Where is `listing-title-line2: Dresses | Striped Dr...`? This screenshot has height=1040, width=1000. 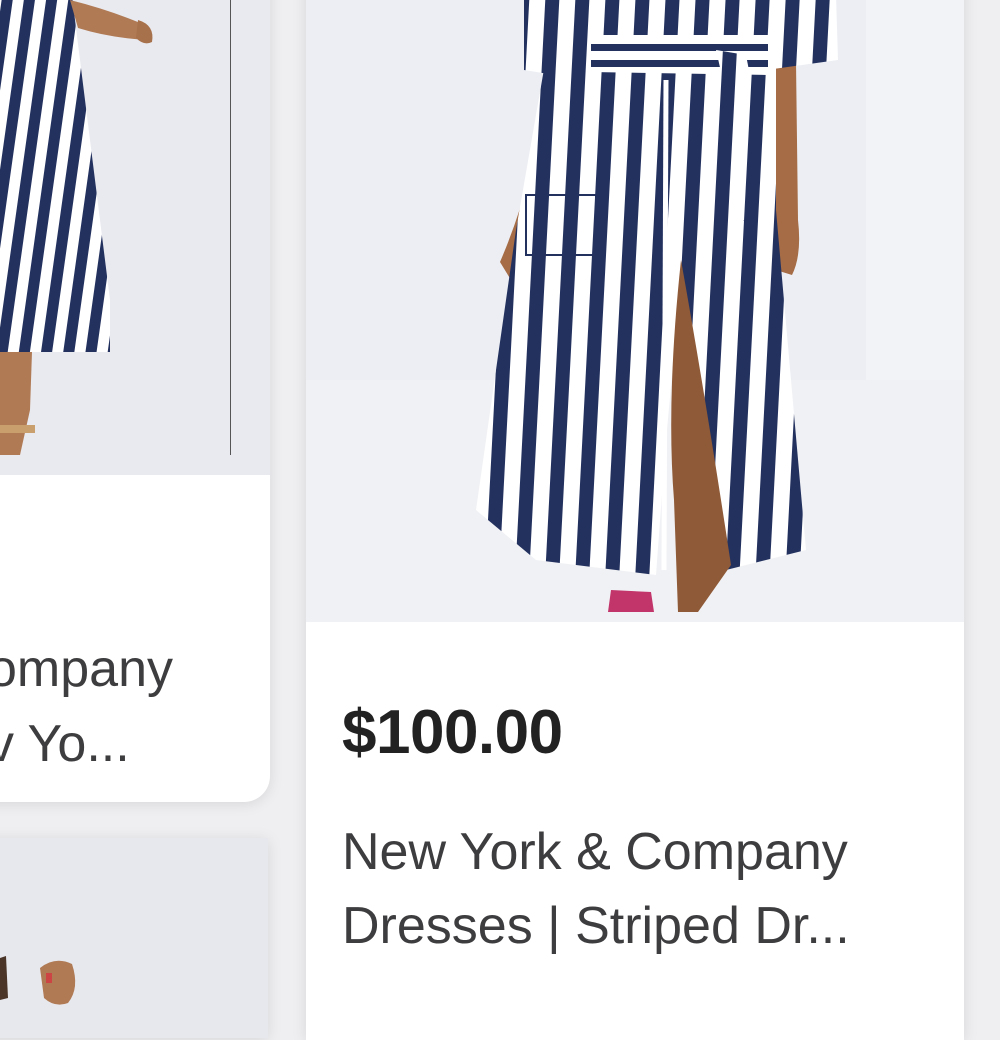
listing-title-line2: Dresses | Striped Dr... is located at coordinates (596, 926).